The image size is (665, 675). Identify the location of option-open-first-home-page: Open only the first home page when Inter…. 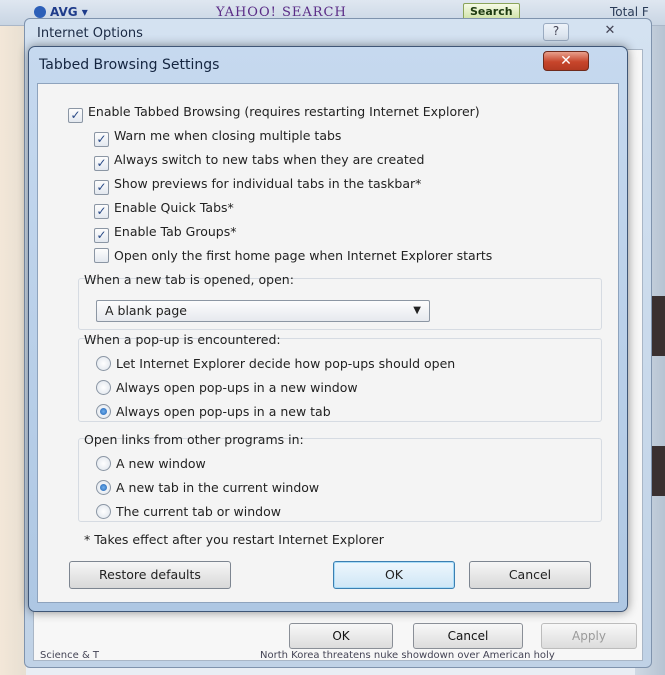
(293, 256).